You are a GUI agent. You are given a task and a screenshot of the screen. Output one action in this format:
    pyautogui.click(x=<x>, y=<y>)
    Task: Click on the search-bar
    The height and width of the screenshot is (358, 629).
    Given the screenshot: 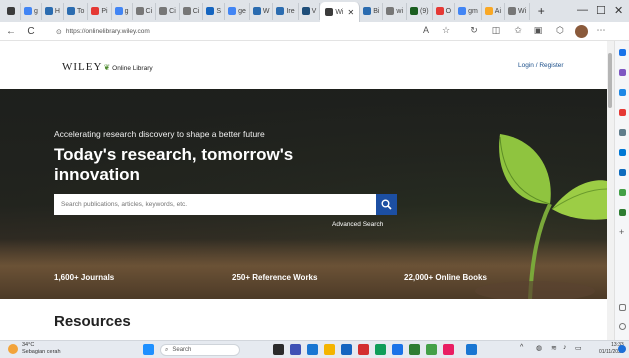 What is the action you would take?
    pyautogui.click(x=225, y=204)
    